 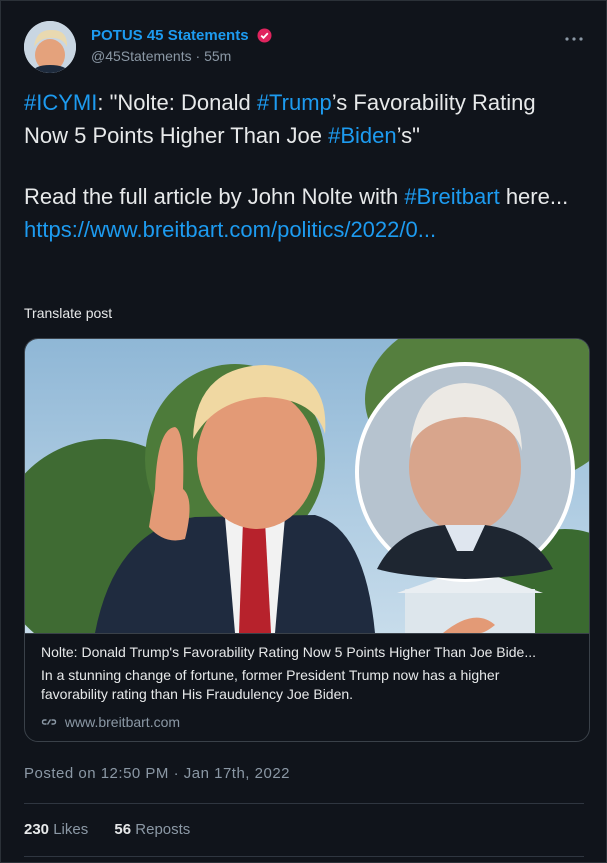 What do you see at coordinates (163, 829) in the screenshot?
I see `reposts-label: Reposts` at bounding box center [163, 829].